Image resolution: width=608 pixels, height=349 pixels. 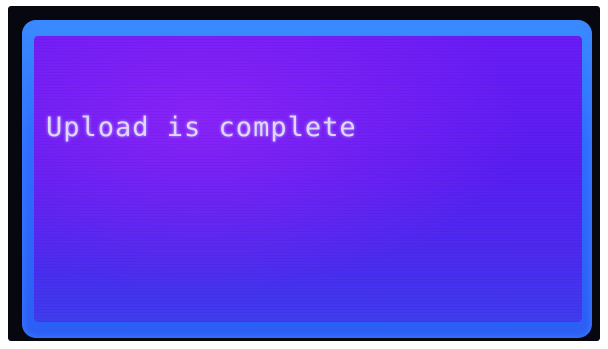 What do you see at coordinates (201, 127) in the screenshot?
I see `status-message: Upload is complete` at bounding box center [201, 127].